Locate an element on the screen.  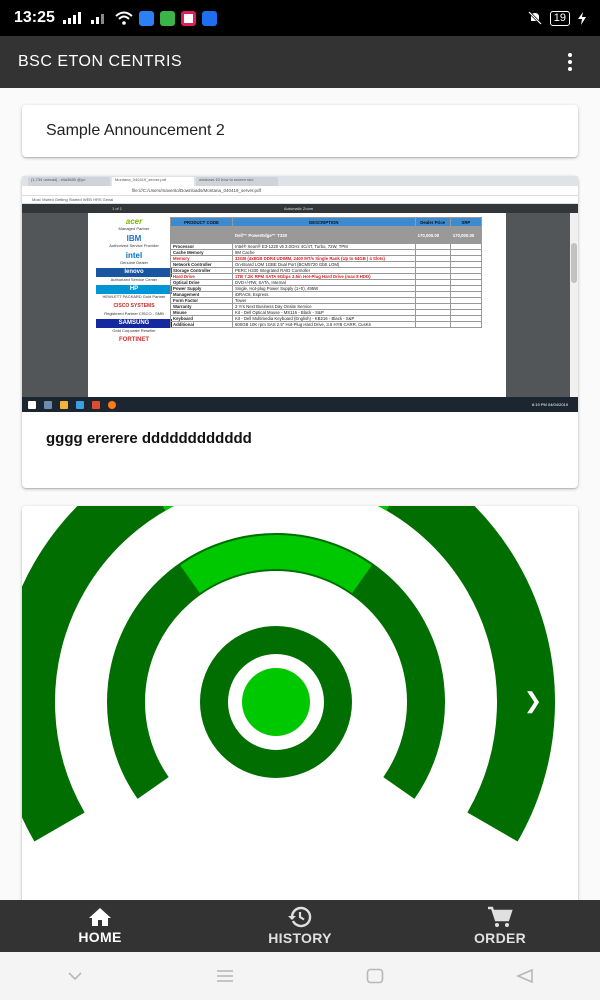
spec-header: Dealer Price is located at coordinates (432, 222).